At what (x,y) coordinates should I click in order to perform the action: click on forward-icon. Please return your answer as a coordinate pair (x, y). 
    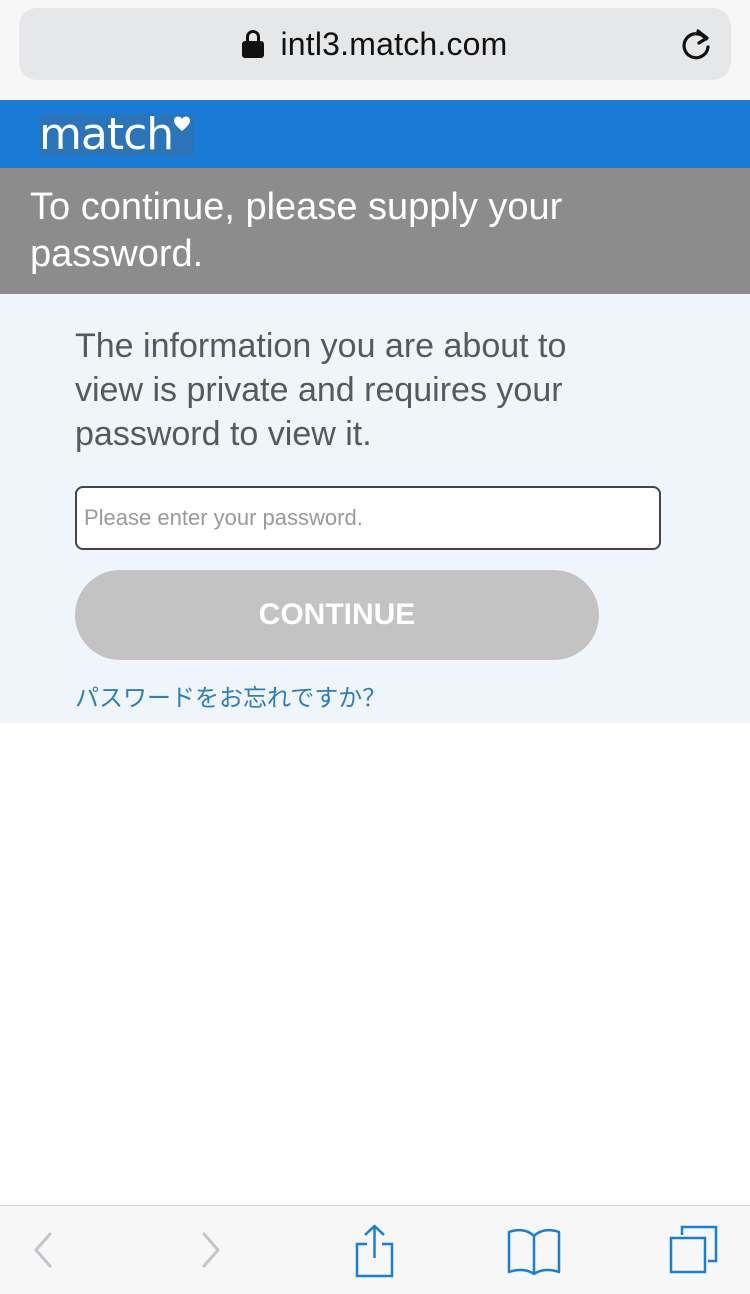
    Looking at the image, I should click on (211, 1250).